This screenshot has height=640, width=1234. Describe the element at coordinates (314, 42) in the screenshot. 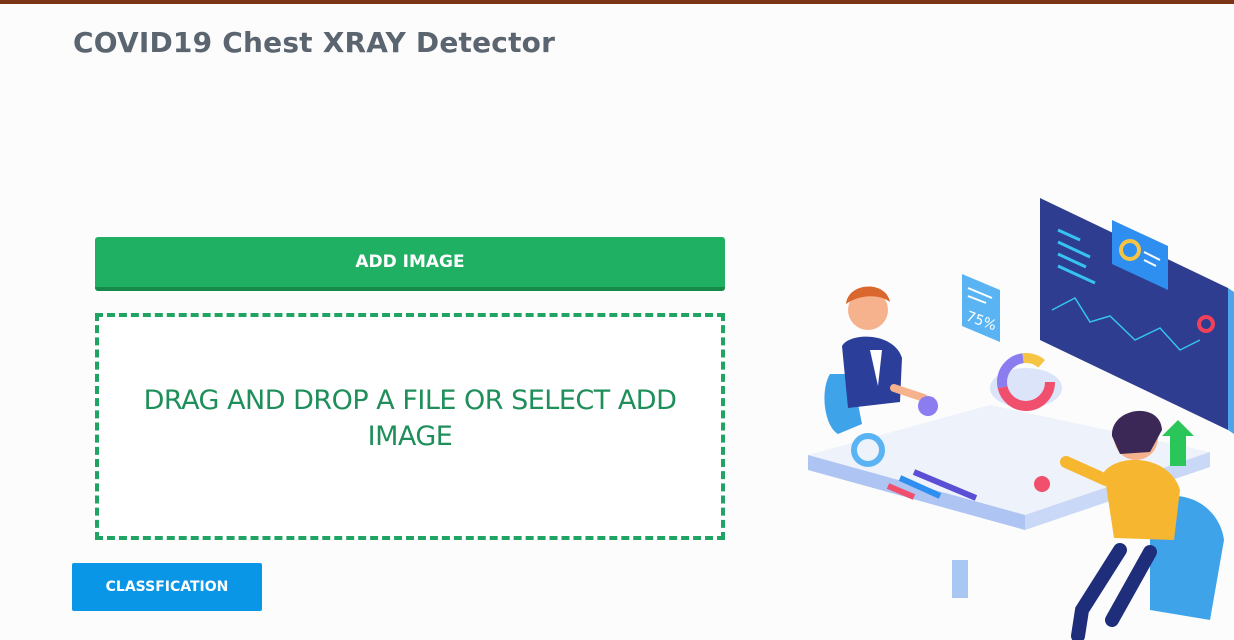

I see `page-title: COVID19 Chest XRAY Detector` at that location.